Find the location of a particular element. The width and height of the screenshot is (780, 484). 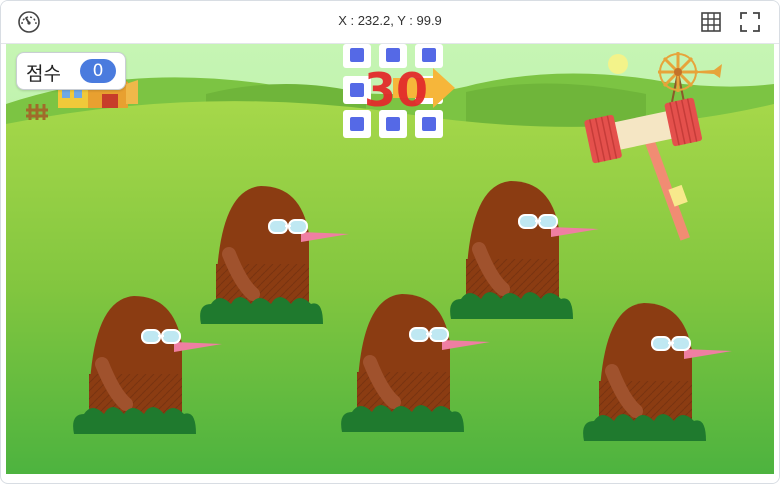

sun is located at coordinates (618, 64).